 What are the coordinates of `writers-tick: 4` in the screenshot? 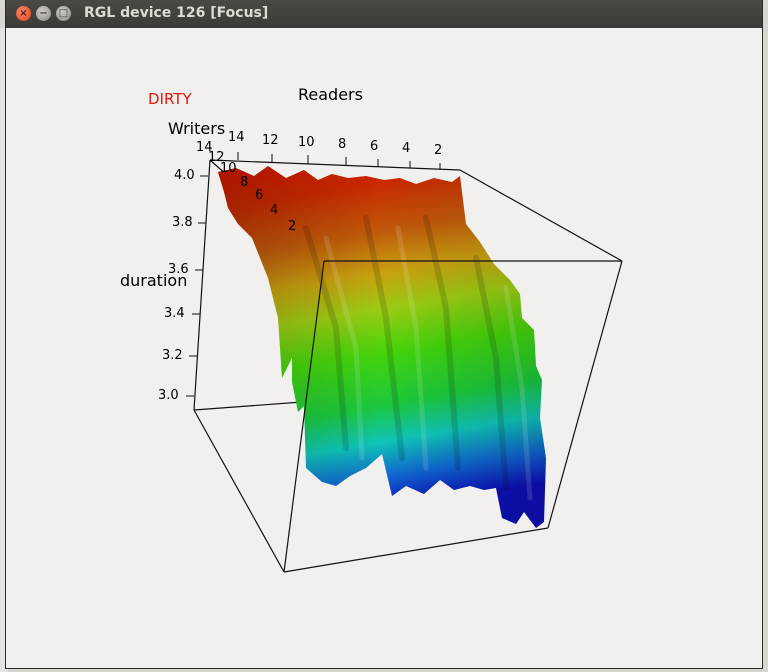 It's located at (274, 210).